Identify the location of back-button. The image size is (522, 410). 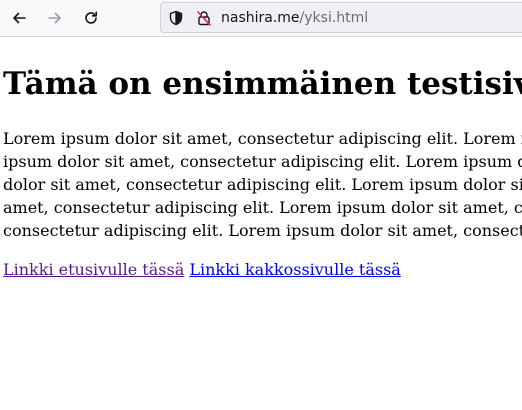
(19, 18).